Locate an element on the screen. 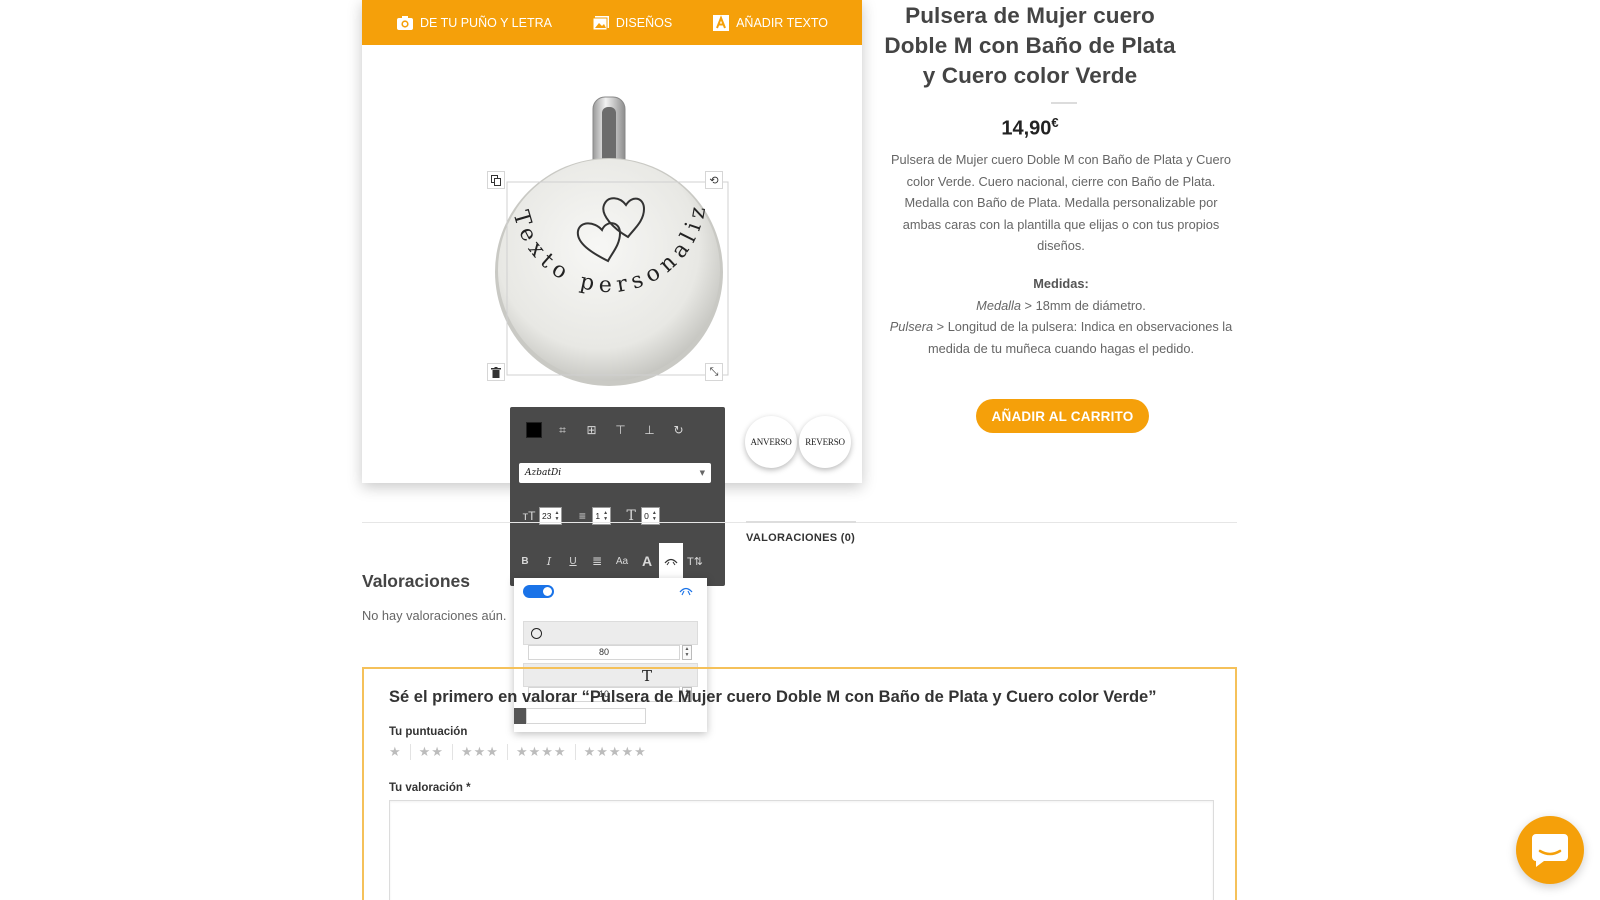 This screenshot has width=1600, height=900. text-outline-icon: A is located at coordinates (647, 561).